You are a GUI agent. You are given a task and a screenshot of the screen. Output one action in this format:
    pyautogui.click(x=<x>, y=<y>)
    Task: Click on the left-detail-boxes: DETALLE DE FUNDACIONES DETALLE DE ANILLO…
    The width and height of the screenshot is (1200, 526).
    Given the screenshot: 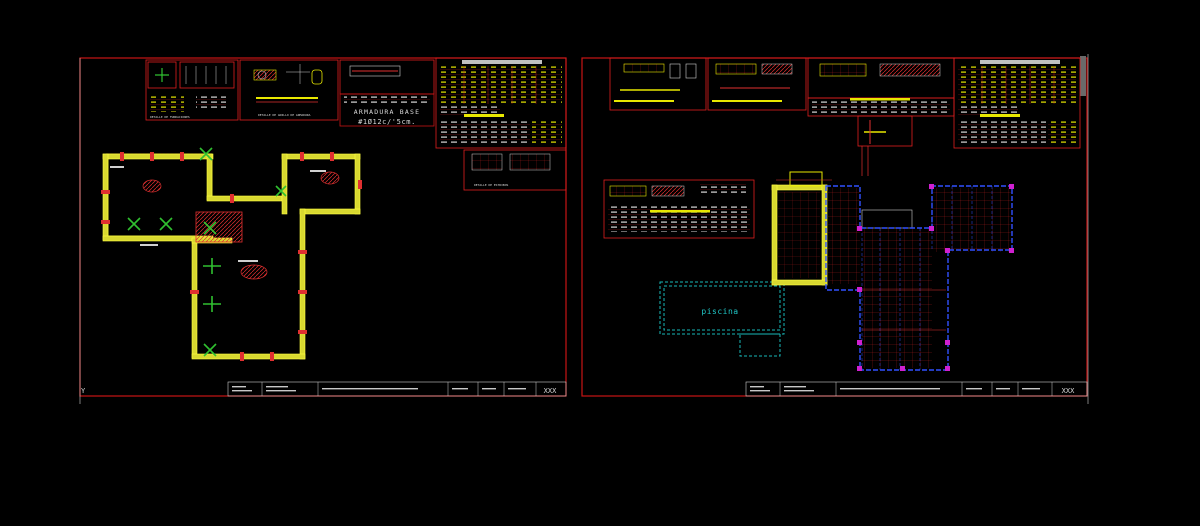 What is the action you would take?
    pyautogui.click(x=290, y=93)
    